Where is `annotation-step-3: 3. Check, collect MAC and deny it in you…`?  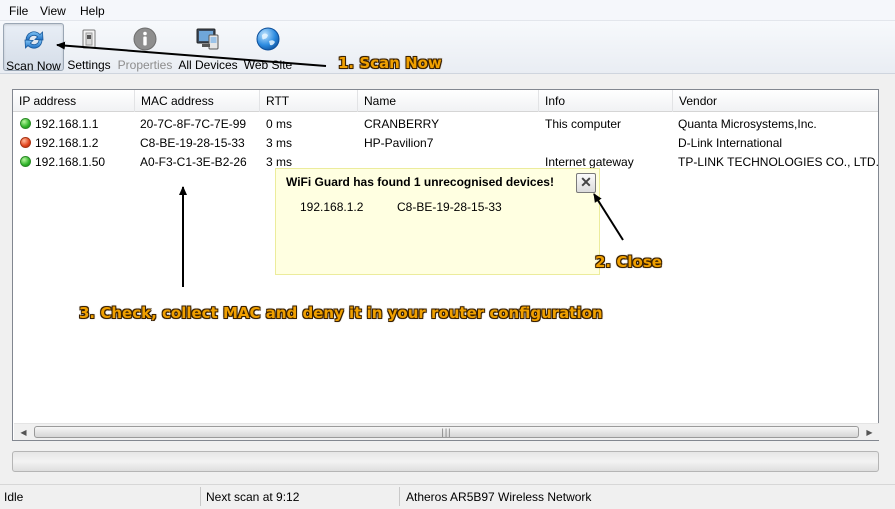
annotation-step-3: 3. Check, collect MAC and deny it in you… is located at coordinates (341, 313).